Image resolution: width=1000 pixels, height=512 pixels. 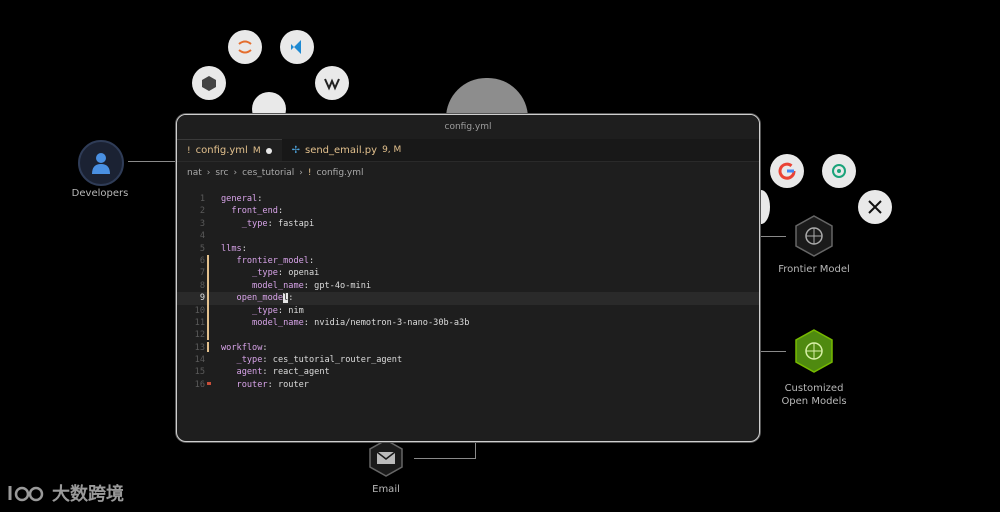 I want to click on code-line: 2 front_end:, so click(x=468, y=211).